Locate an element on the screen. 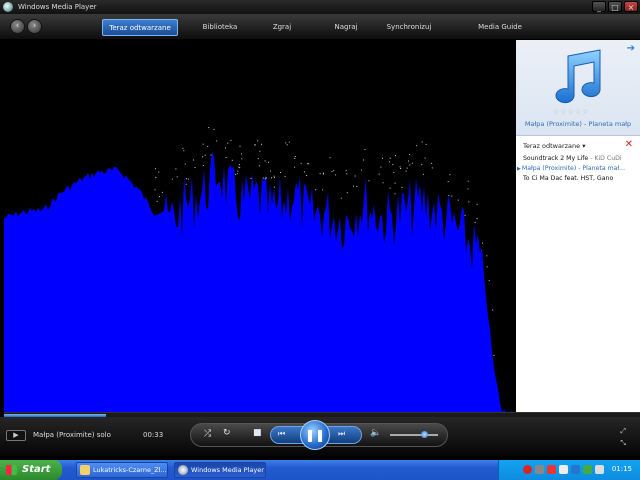  folder-icon is located at coordinates (85, 470).